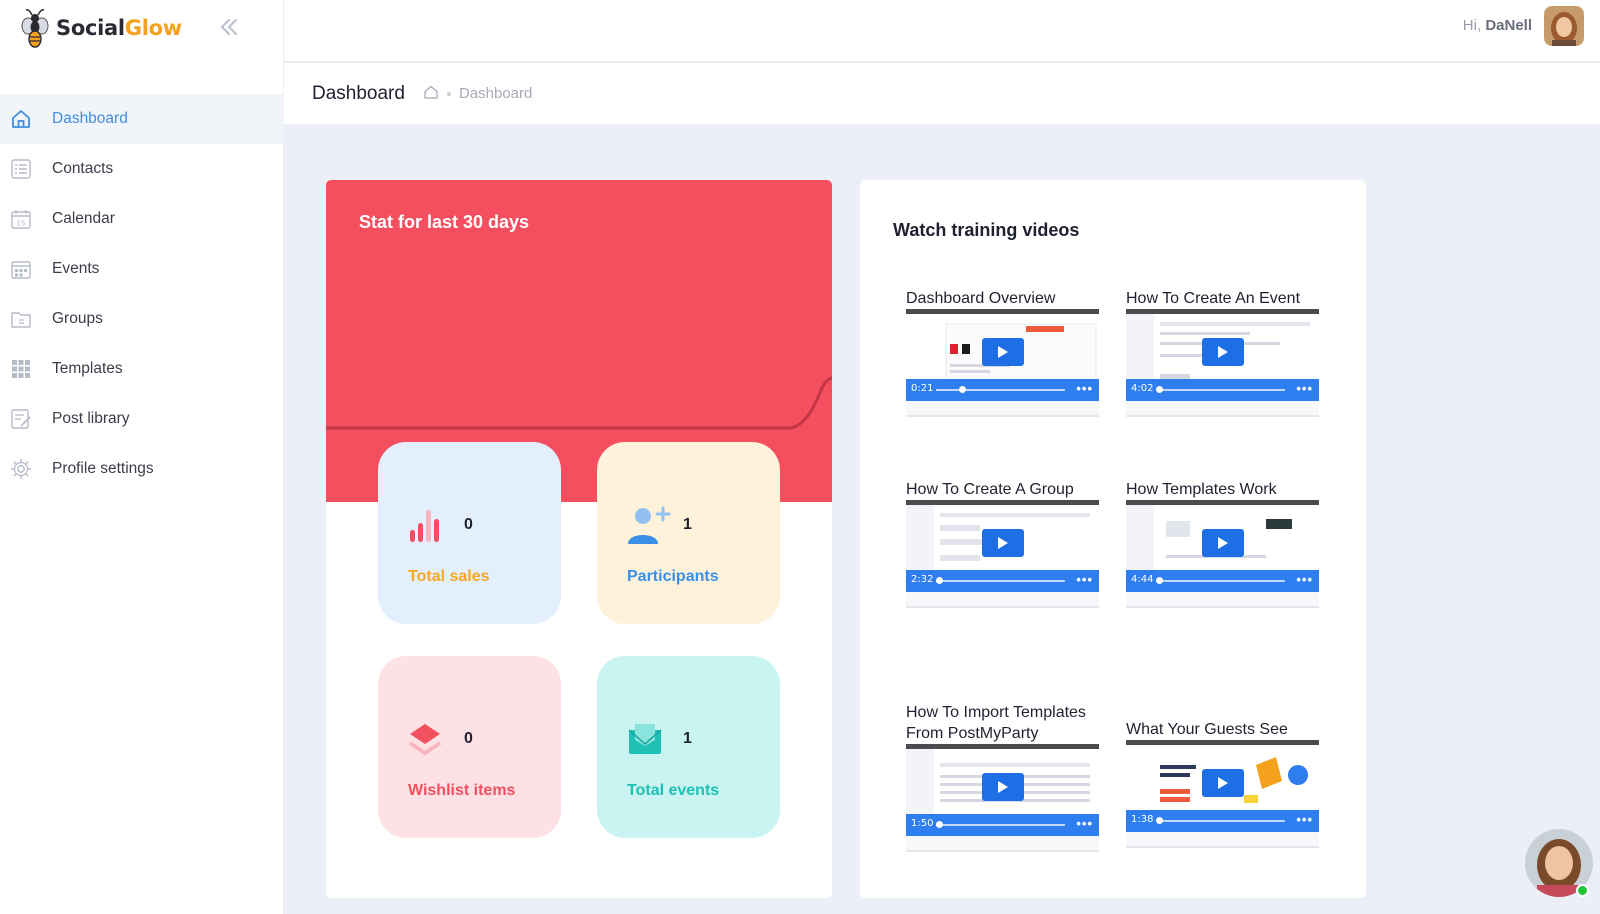  What do you see at coordinates (1213, 298) in the screenshot?
I see `video-title: How To Create An Event` at bounding box center [1213, 298].